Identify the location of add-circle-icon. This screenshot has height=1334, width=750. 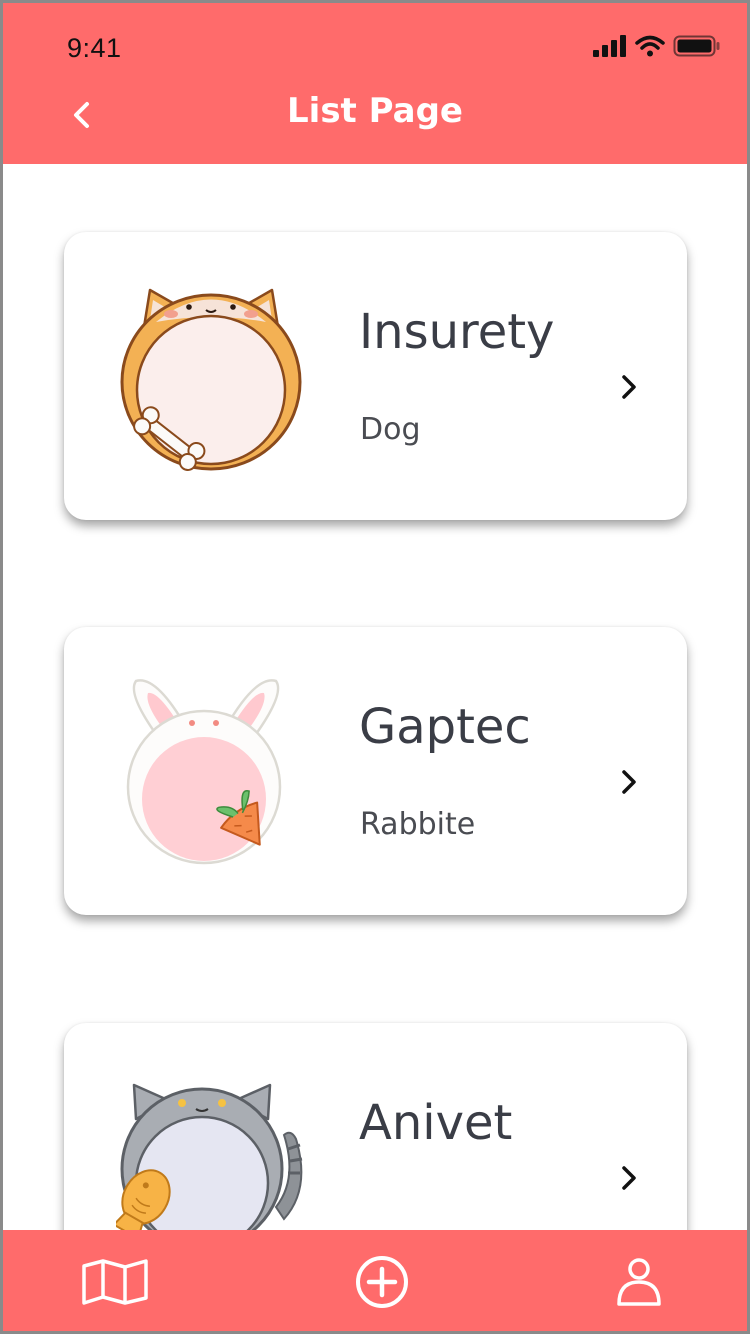
(382, 1282).